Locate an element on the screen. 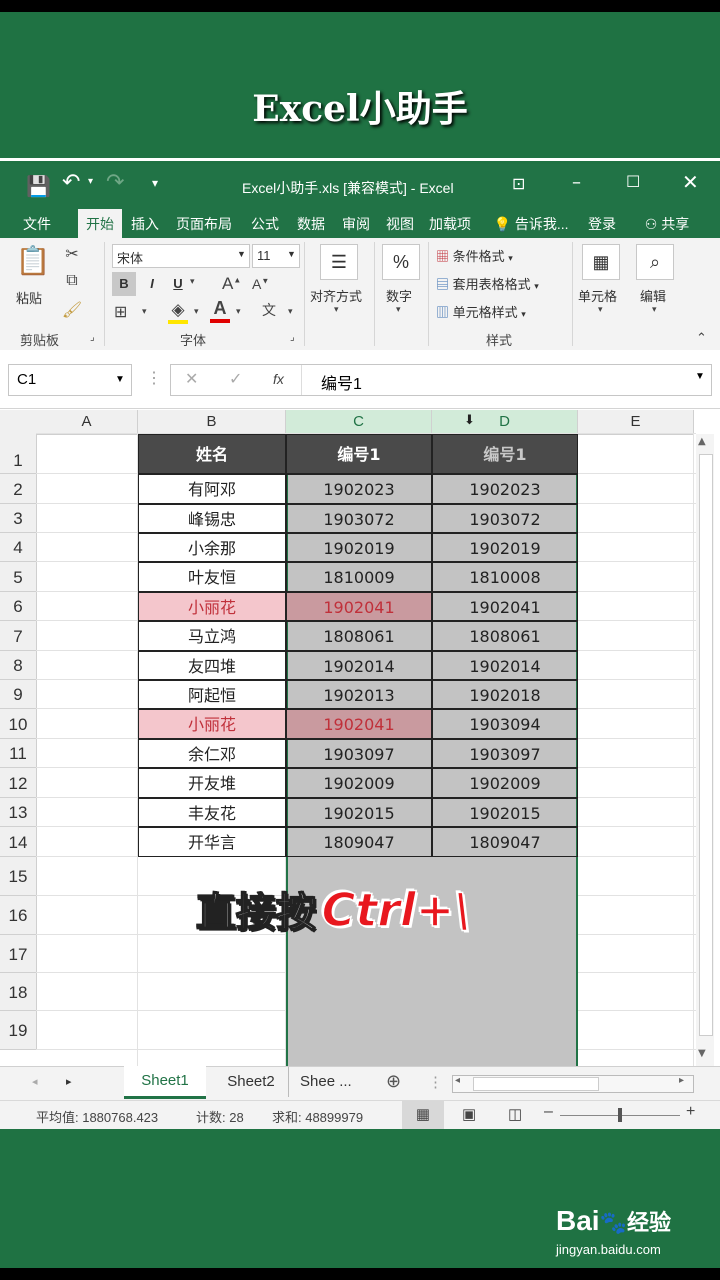  name-cell: 马立鸿 is located at coordinates (212, 636).